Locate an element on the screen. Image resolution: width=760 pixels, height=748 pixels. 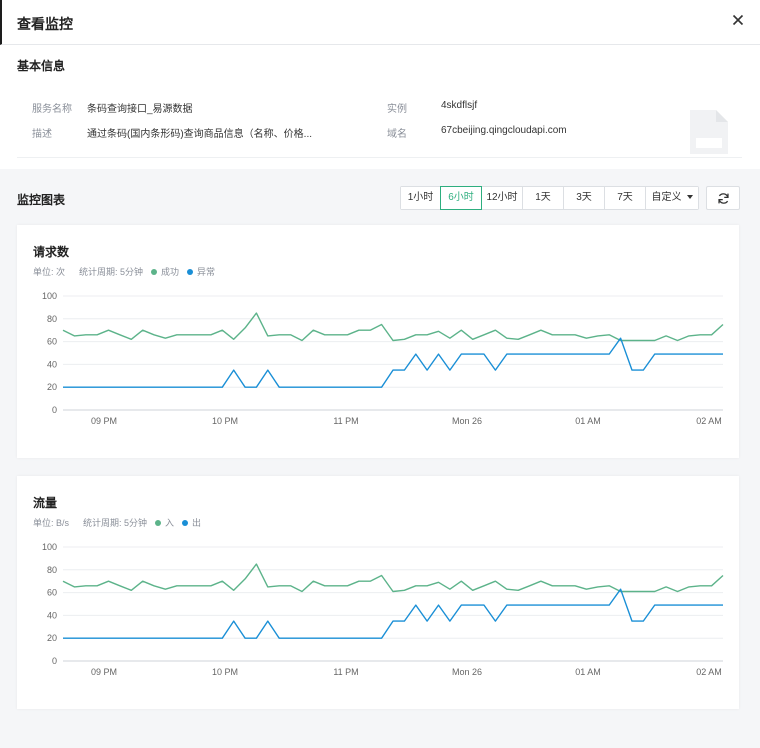
service-name-label: 服务名称 is located at coordinates (52, 109).